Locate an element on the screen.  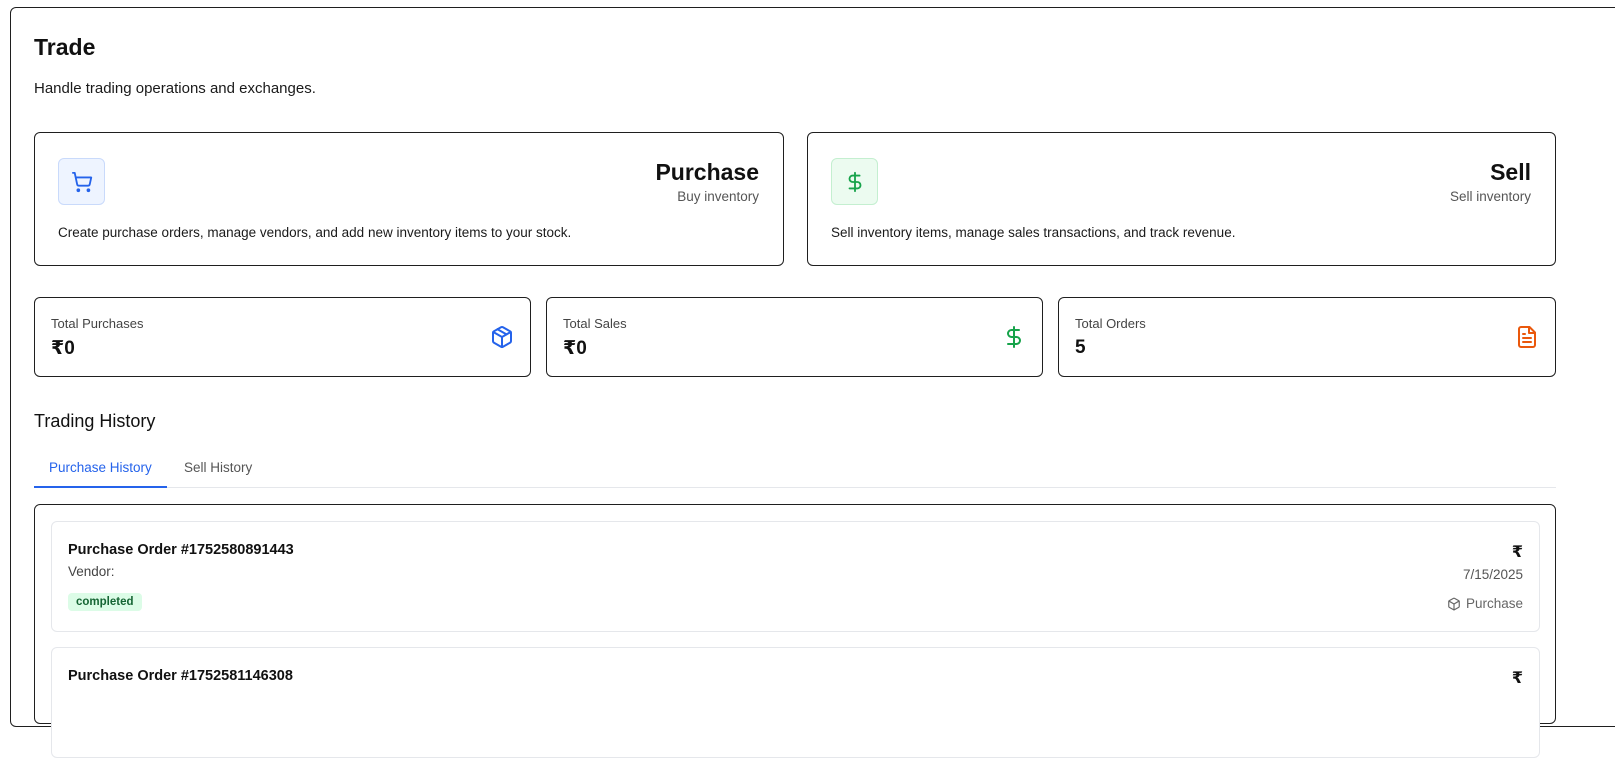
stat-value: 5 is located at coordinates (1080, 347).